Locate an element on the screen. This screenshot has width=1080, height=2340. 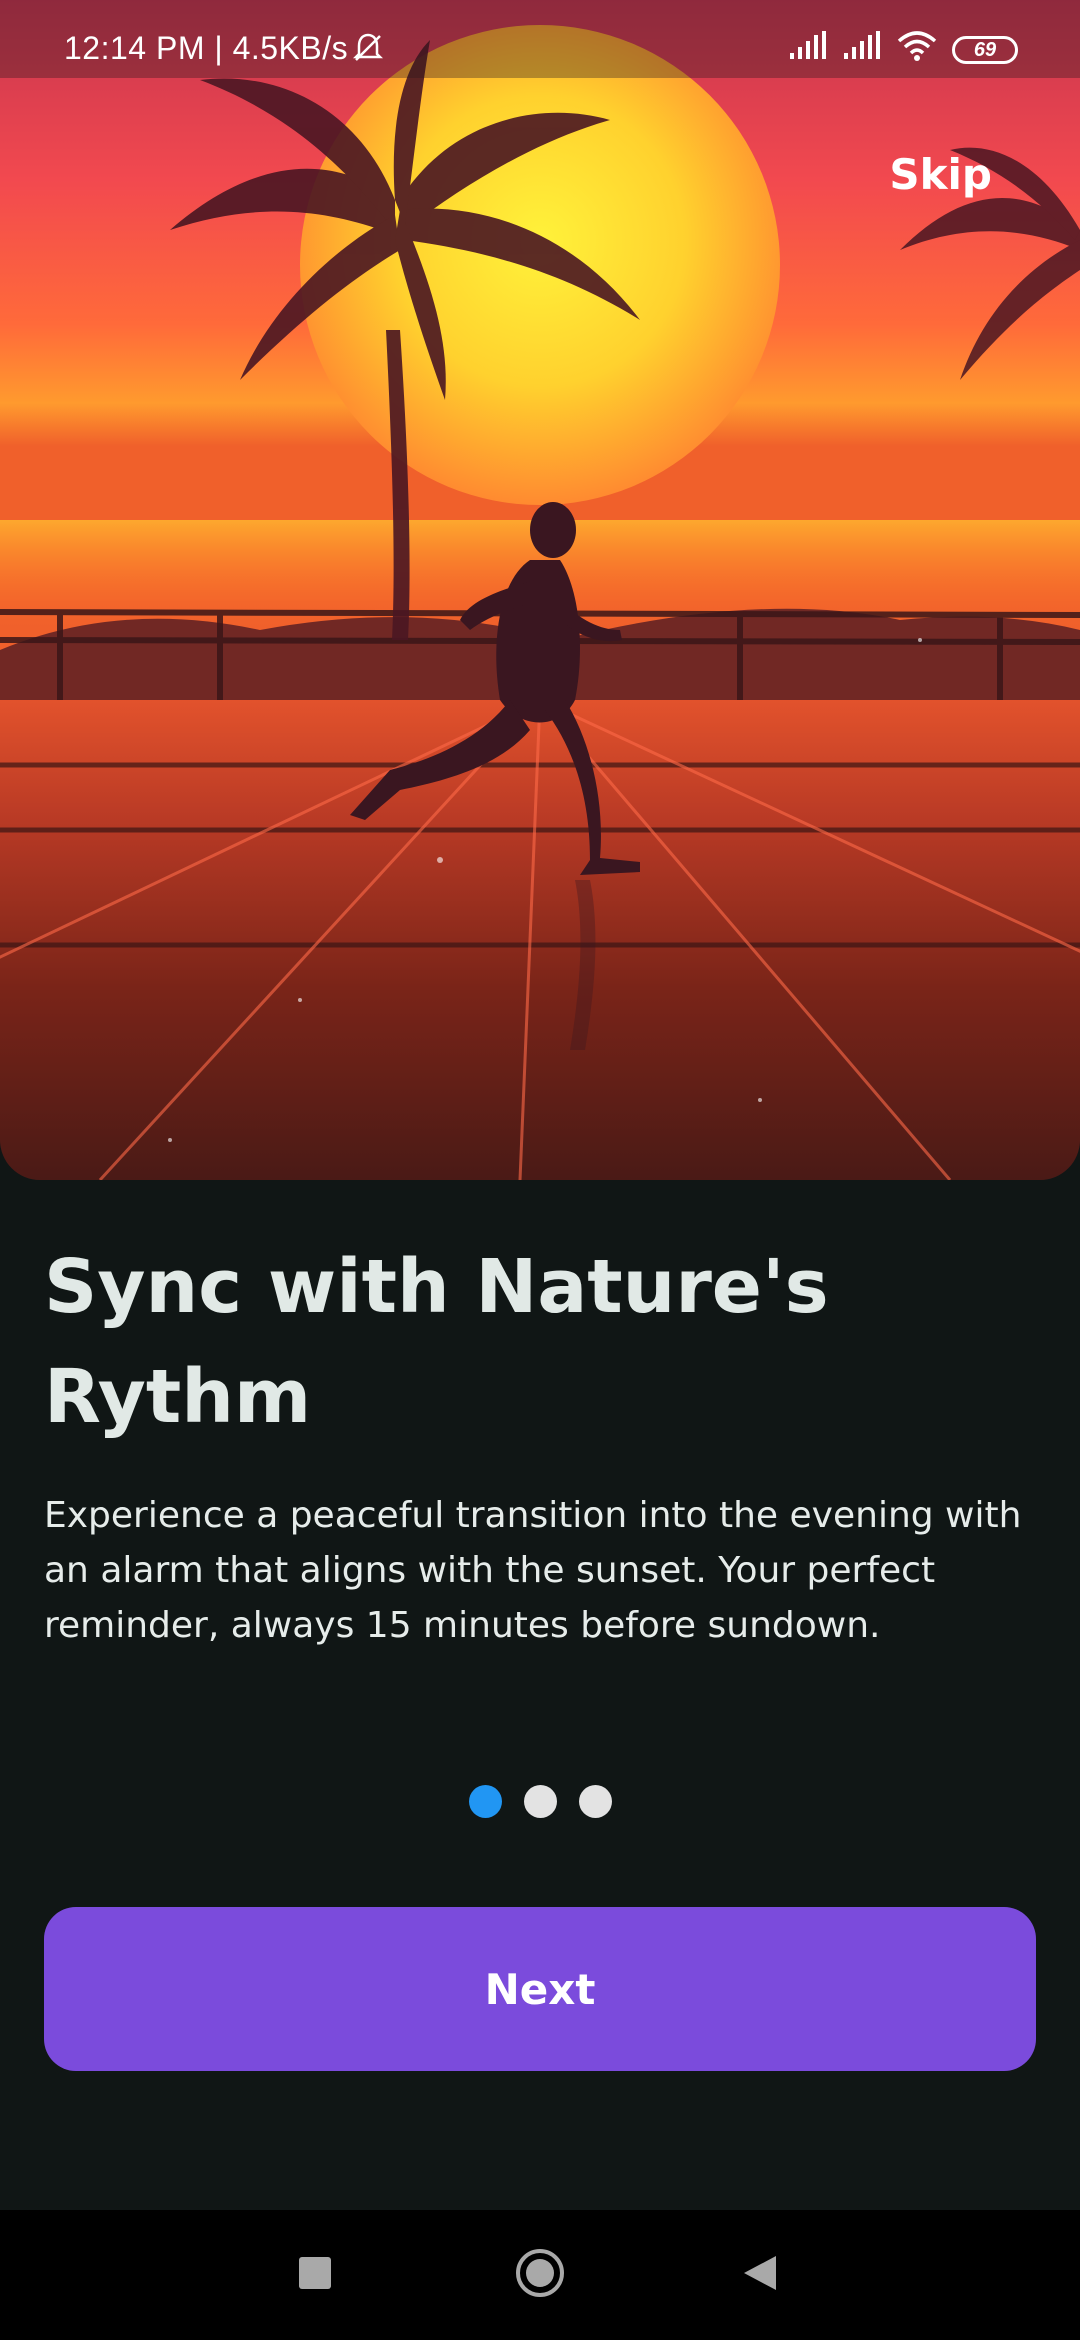
page-indicator is located at coordinates (540, 1801).